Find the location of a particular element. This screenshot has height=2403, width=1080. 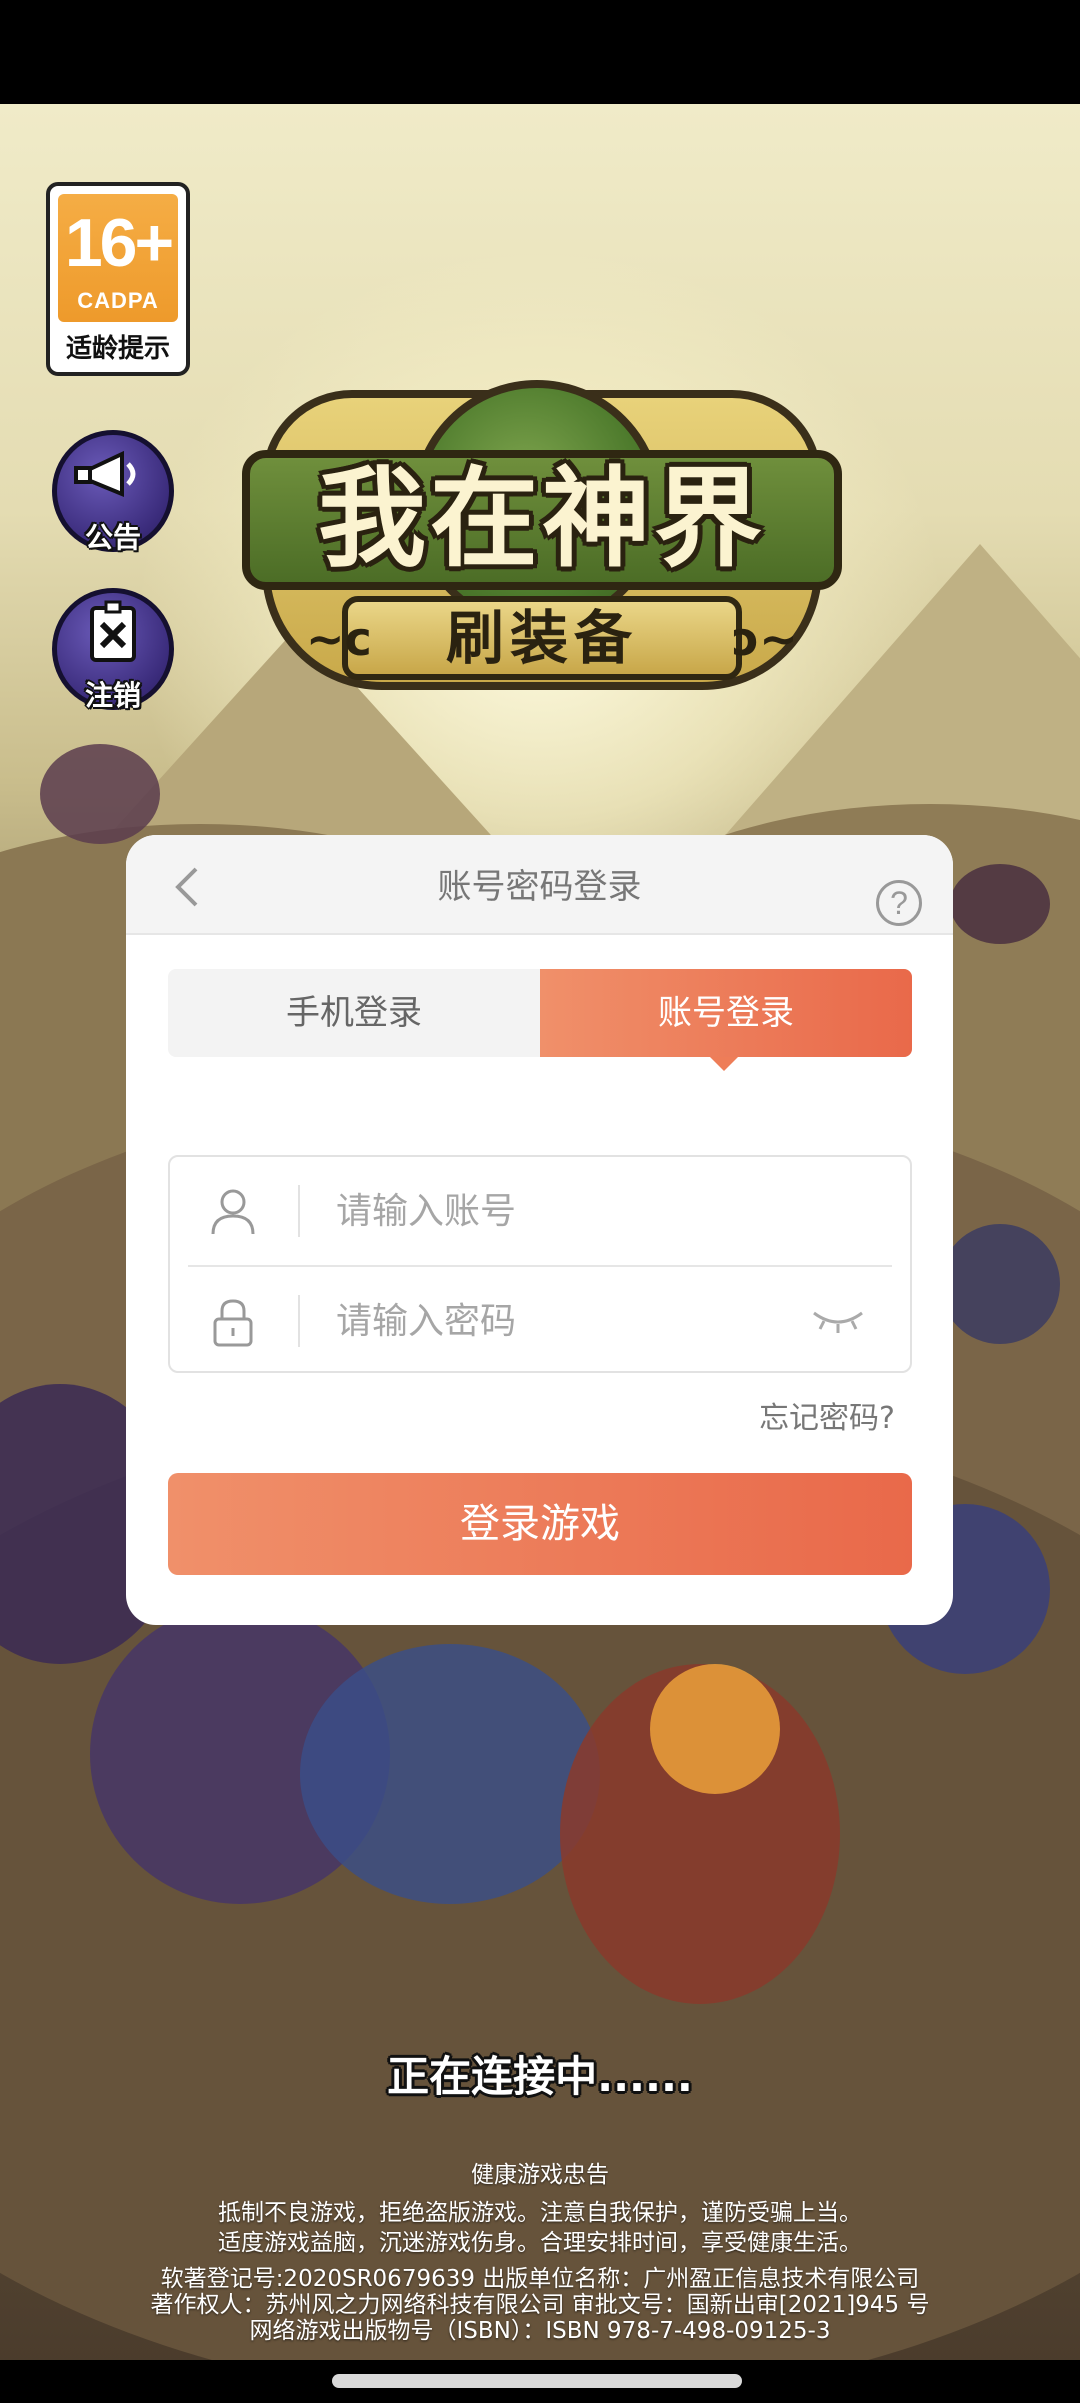

active-tab-pointer is located at coordinates (724, 1064).